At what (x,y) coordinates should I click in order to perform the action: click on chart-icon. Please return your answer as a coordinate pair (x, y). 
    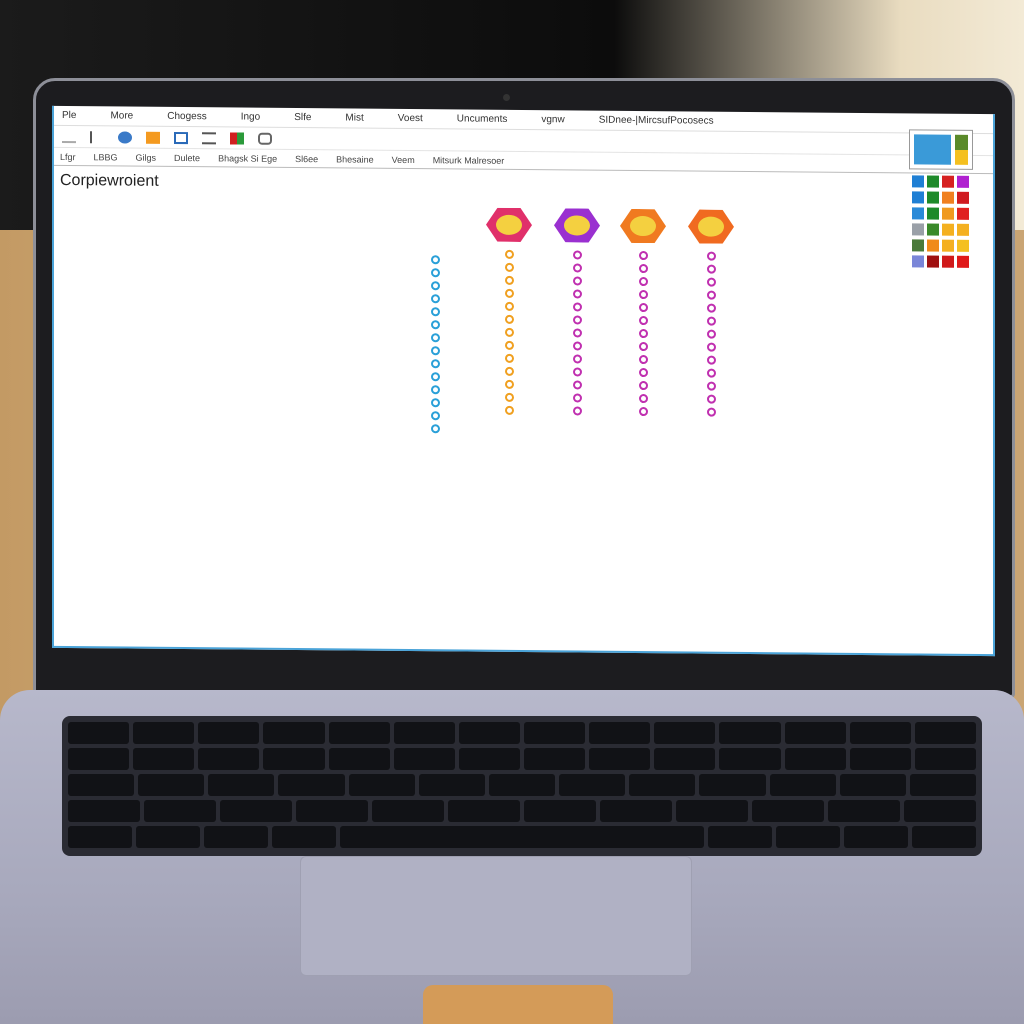
    Looking at the image, I should click on (237, 138).